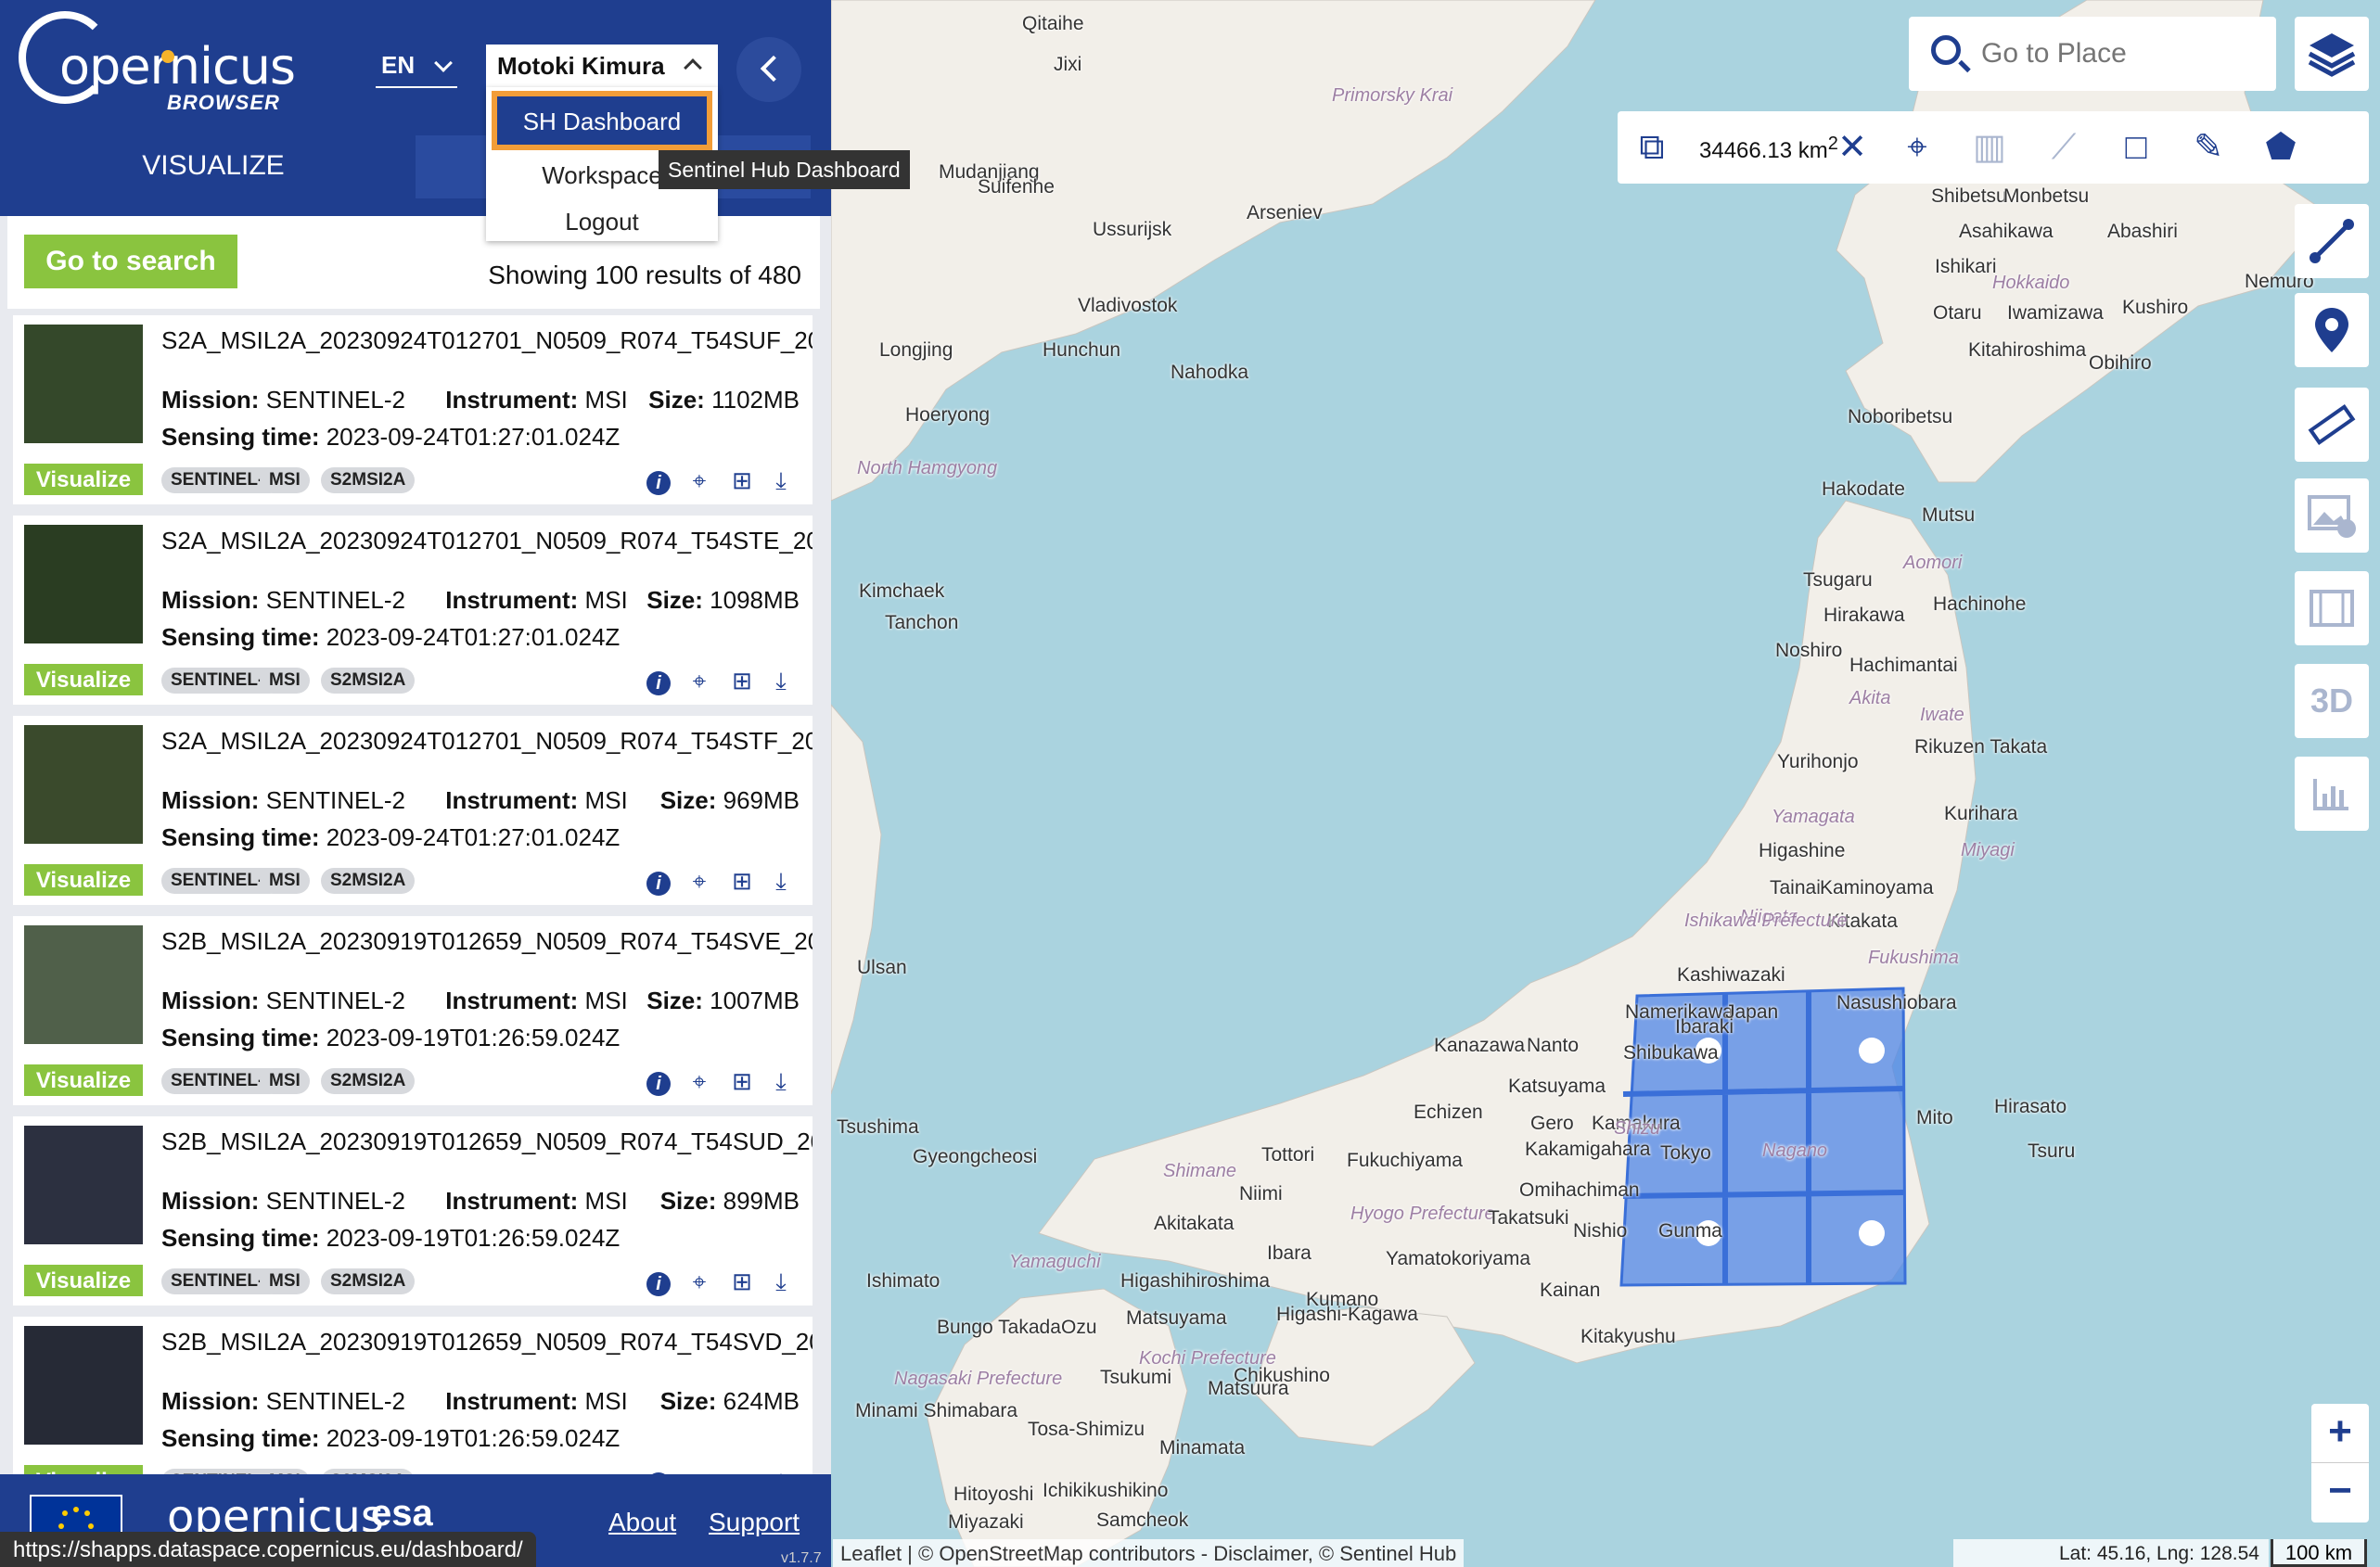 The height and width of the screenshot is (1567, 2380). I want to click on map-label: Hoeryong, so click(948, 415).